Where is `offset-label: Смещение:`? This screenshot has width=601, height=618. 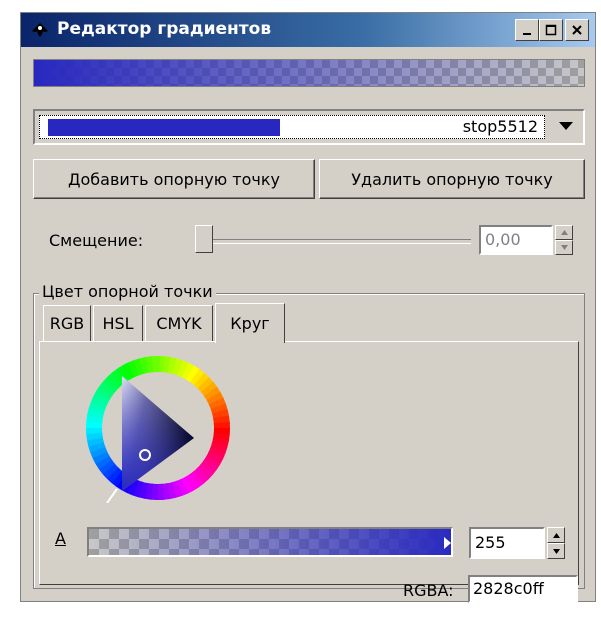 offset-label: Смещение: is located at coordinates (96, 240).